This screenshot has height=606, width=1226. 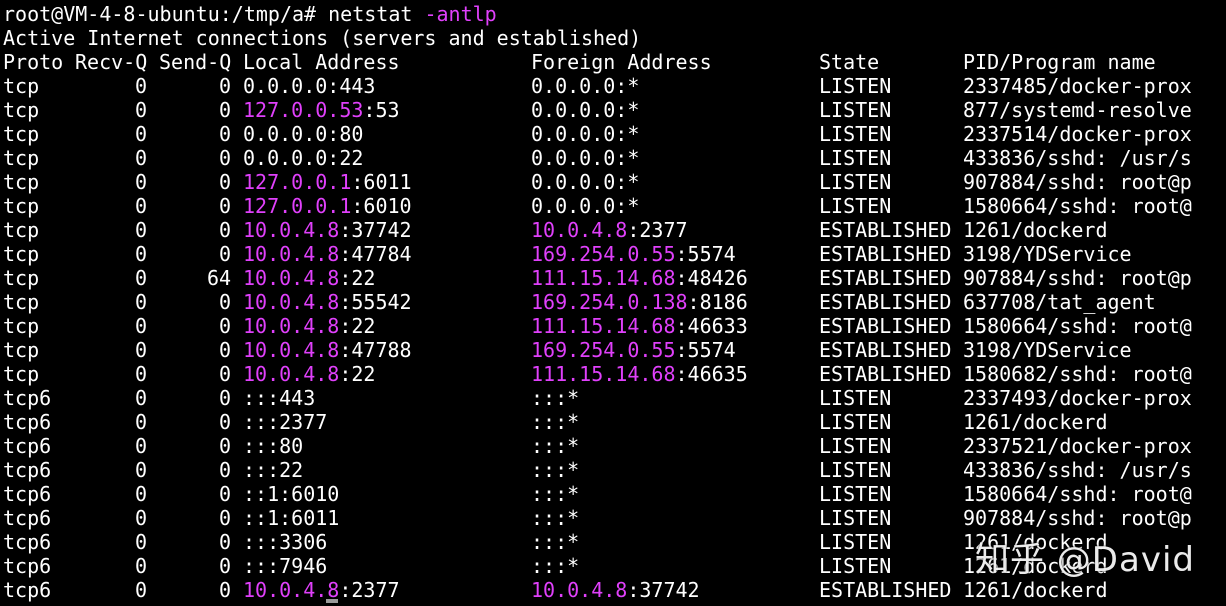 I want to click on local-port: :::7946, so click(x=285, y=566).